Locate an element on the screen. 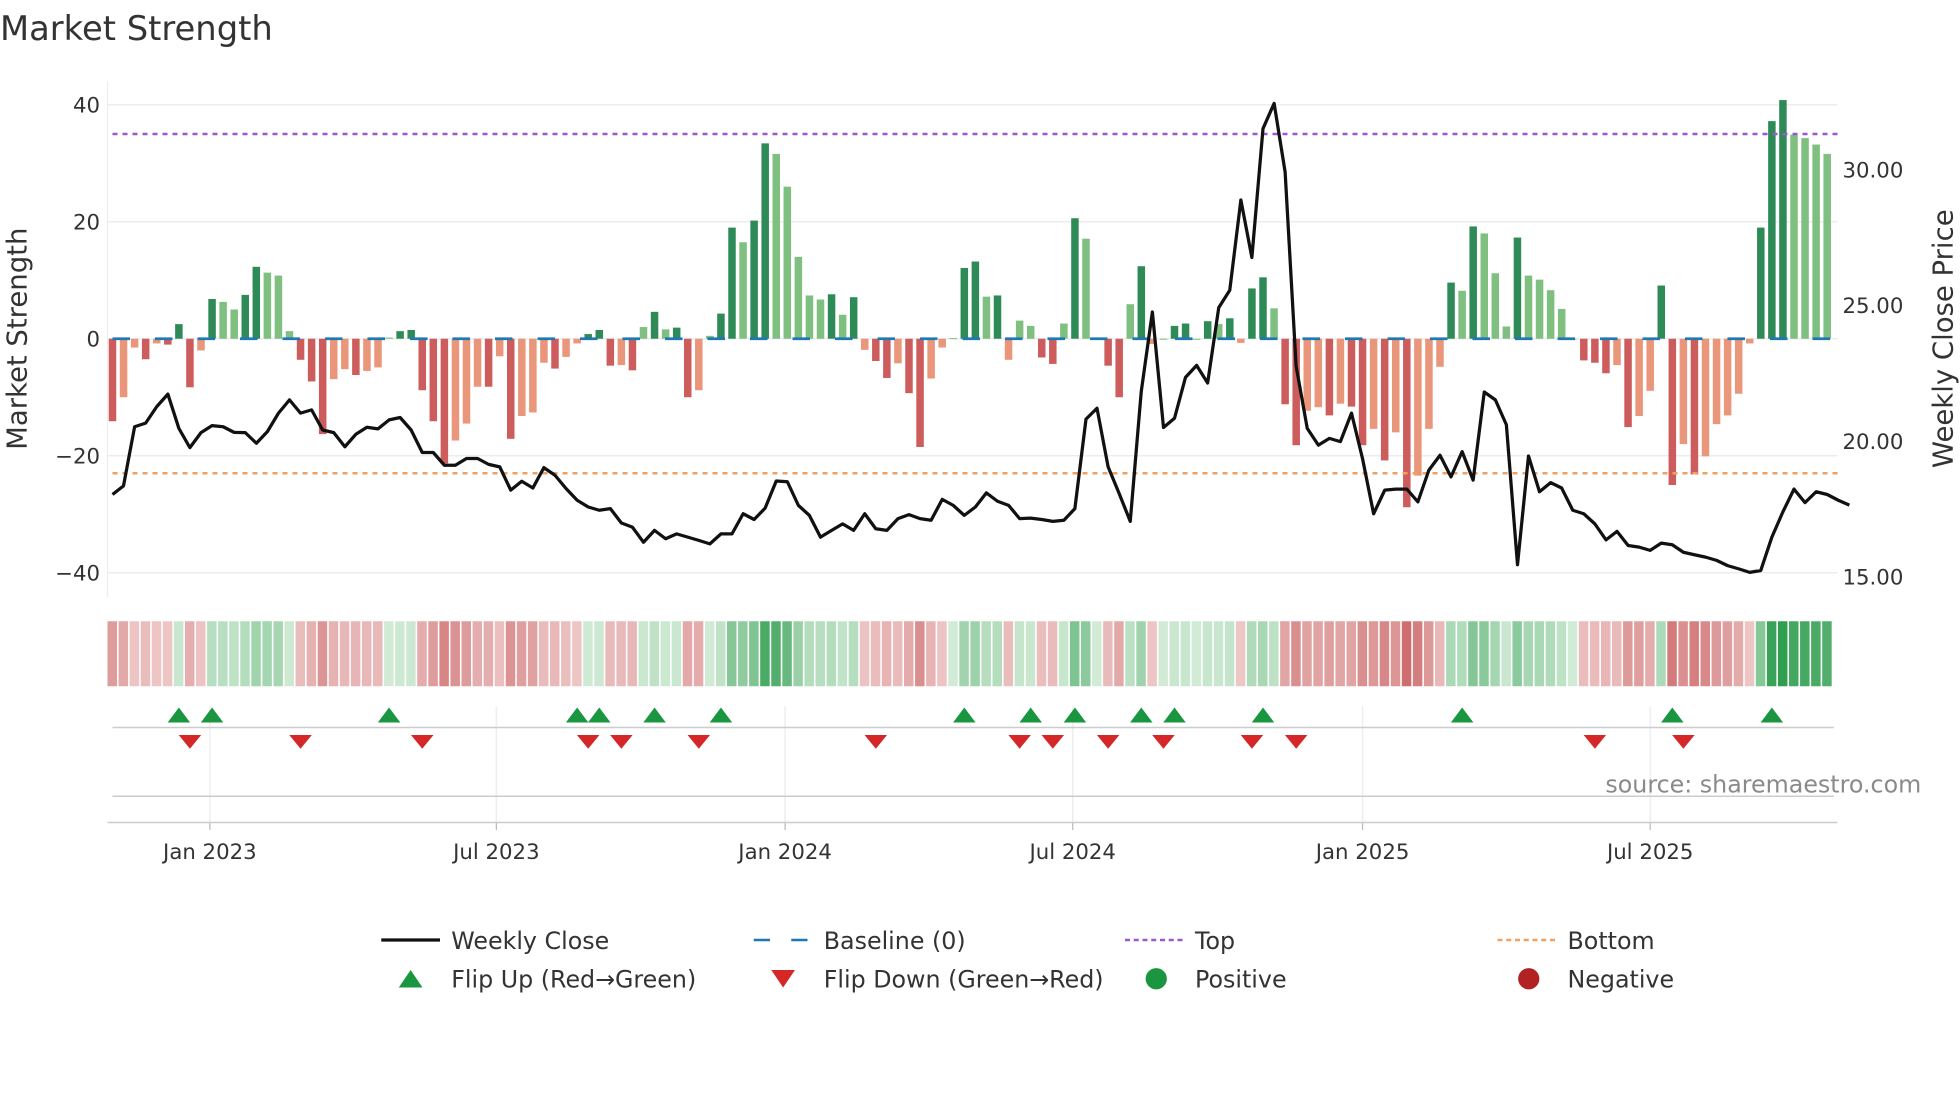 The image size is (1960, 1102). legend-label: Flip Up (Red→Green) is located at coordinates (573, 980).